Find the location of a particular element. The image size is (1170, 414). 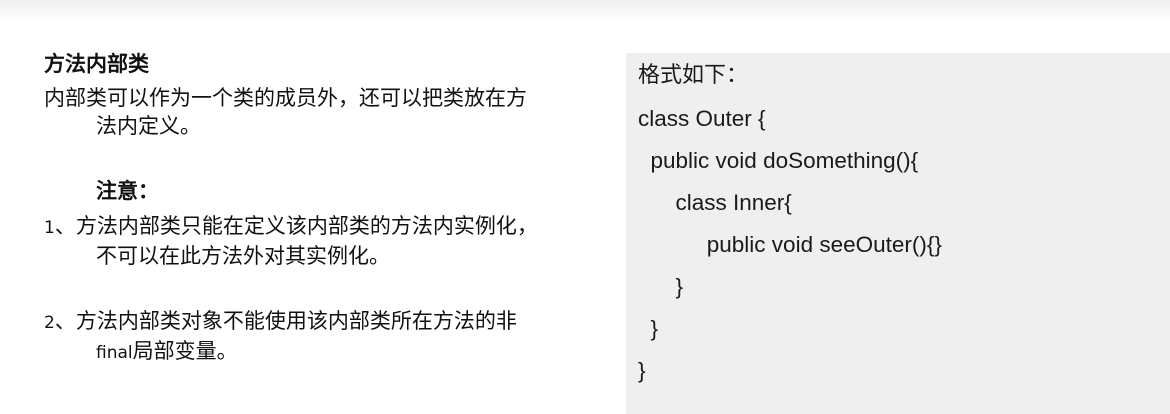

code-line-1: class Outer { is located at coordinates (702, 118).